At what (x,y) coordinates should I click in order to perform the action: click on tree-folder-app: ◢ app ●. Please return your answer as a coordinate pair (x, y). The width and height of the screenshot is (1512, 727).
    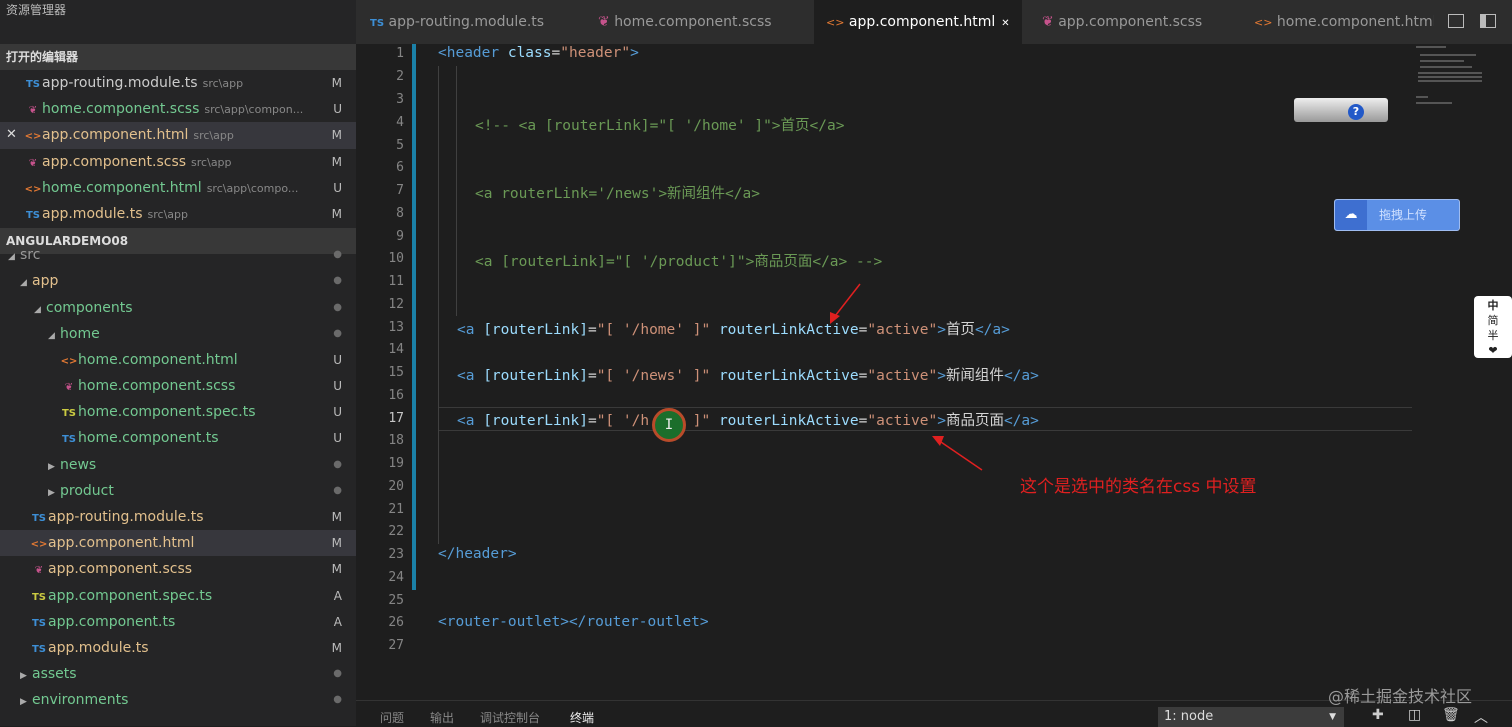
    Looking at the image, I should click on (178, 281).